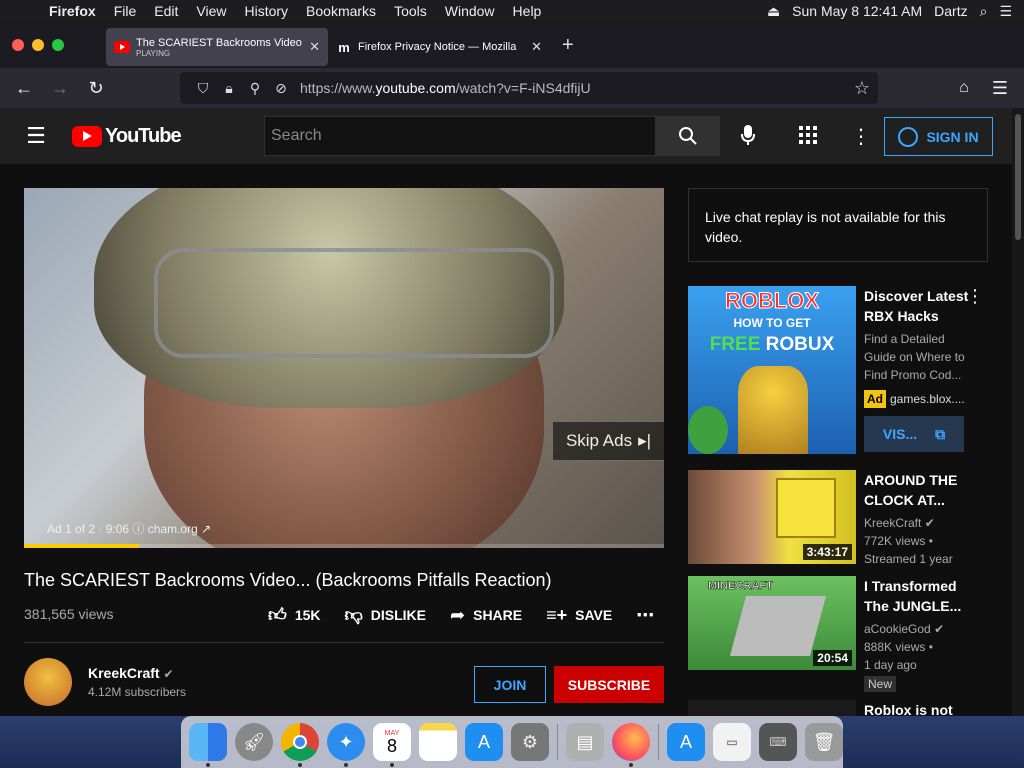  What do you see at coordinates (773, 11) in the screenshot?
I see `eject-icon: ⏏` at bounding box center [773, 11].